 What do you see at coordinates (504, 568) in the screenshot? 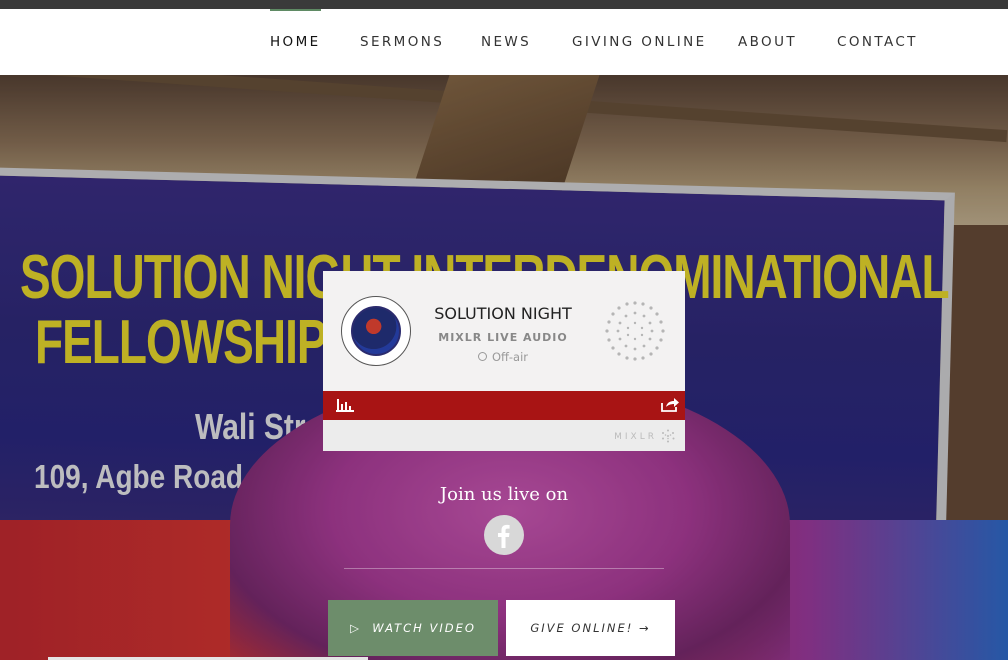
I see `divider` at bounding box center [504, 568].